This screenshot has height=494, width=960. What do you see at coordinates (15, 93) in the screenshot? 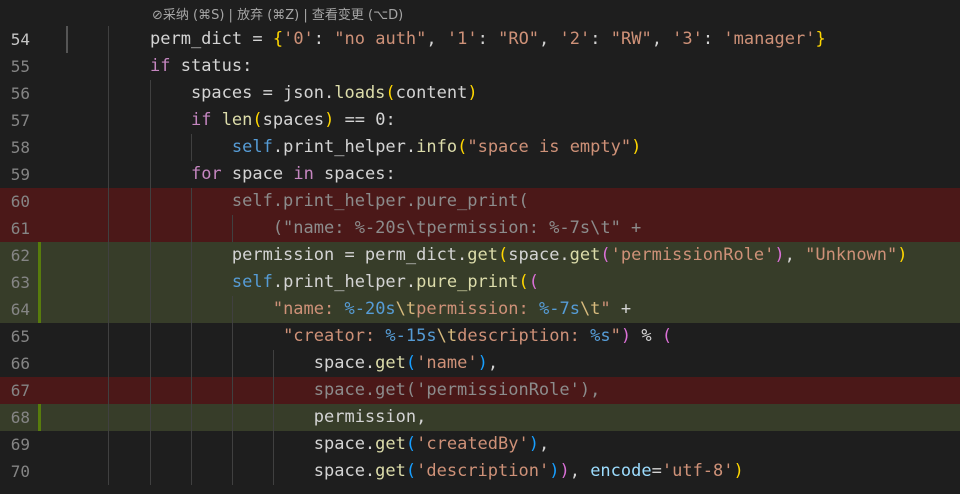
I see `line-number: 56` at bounding box center [15, 93].